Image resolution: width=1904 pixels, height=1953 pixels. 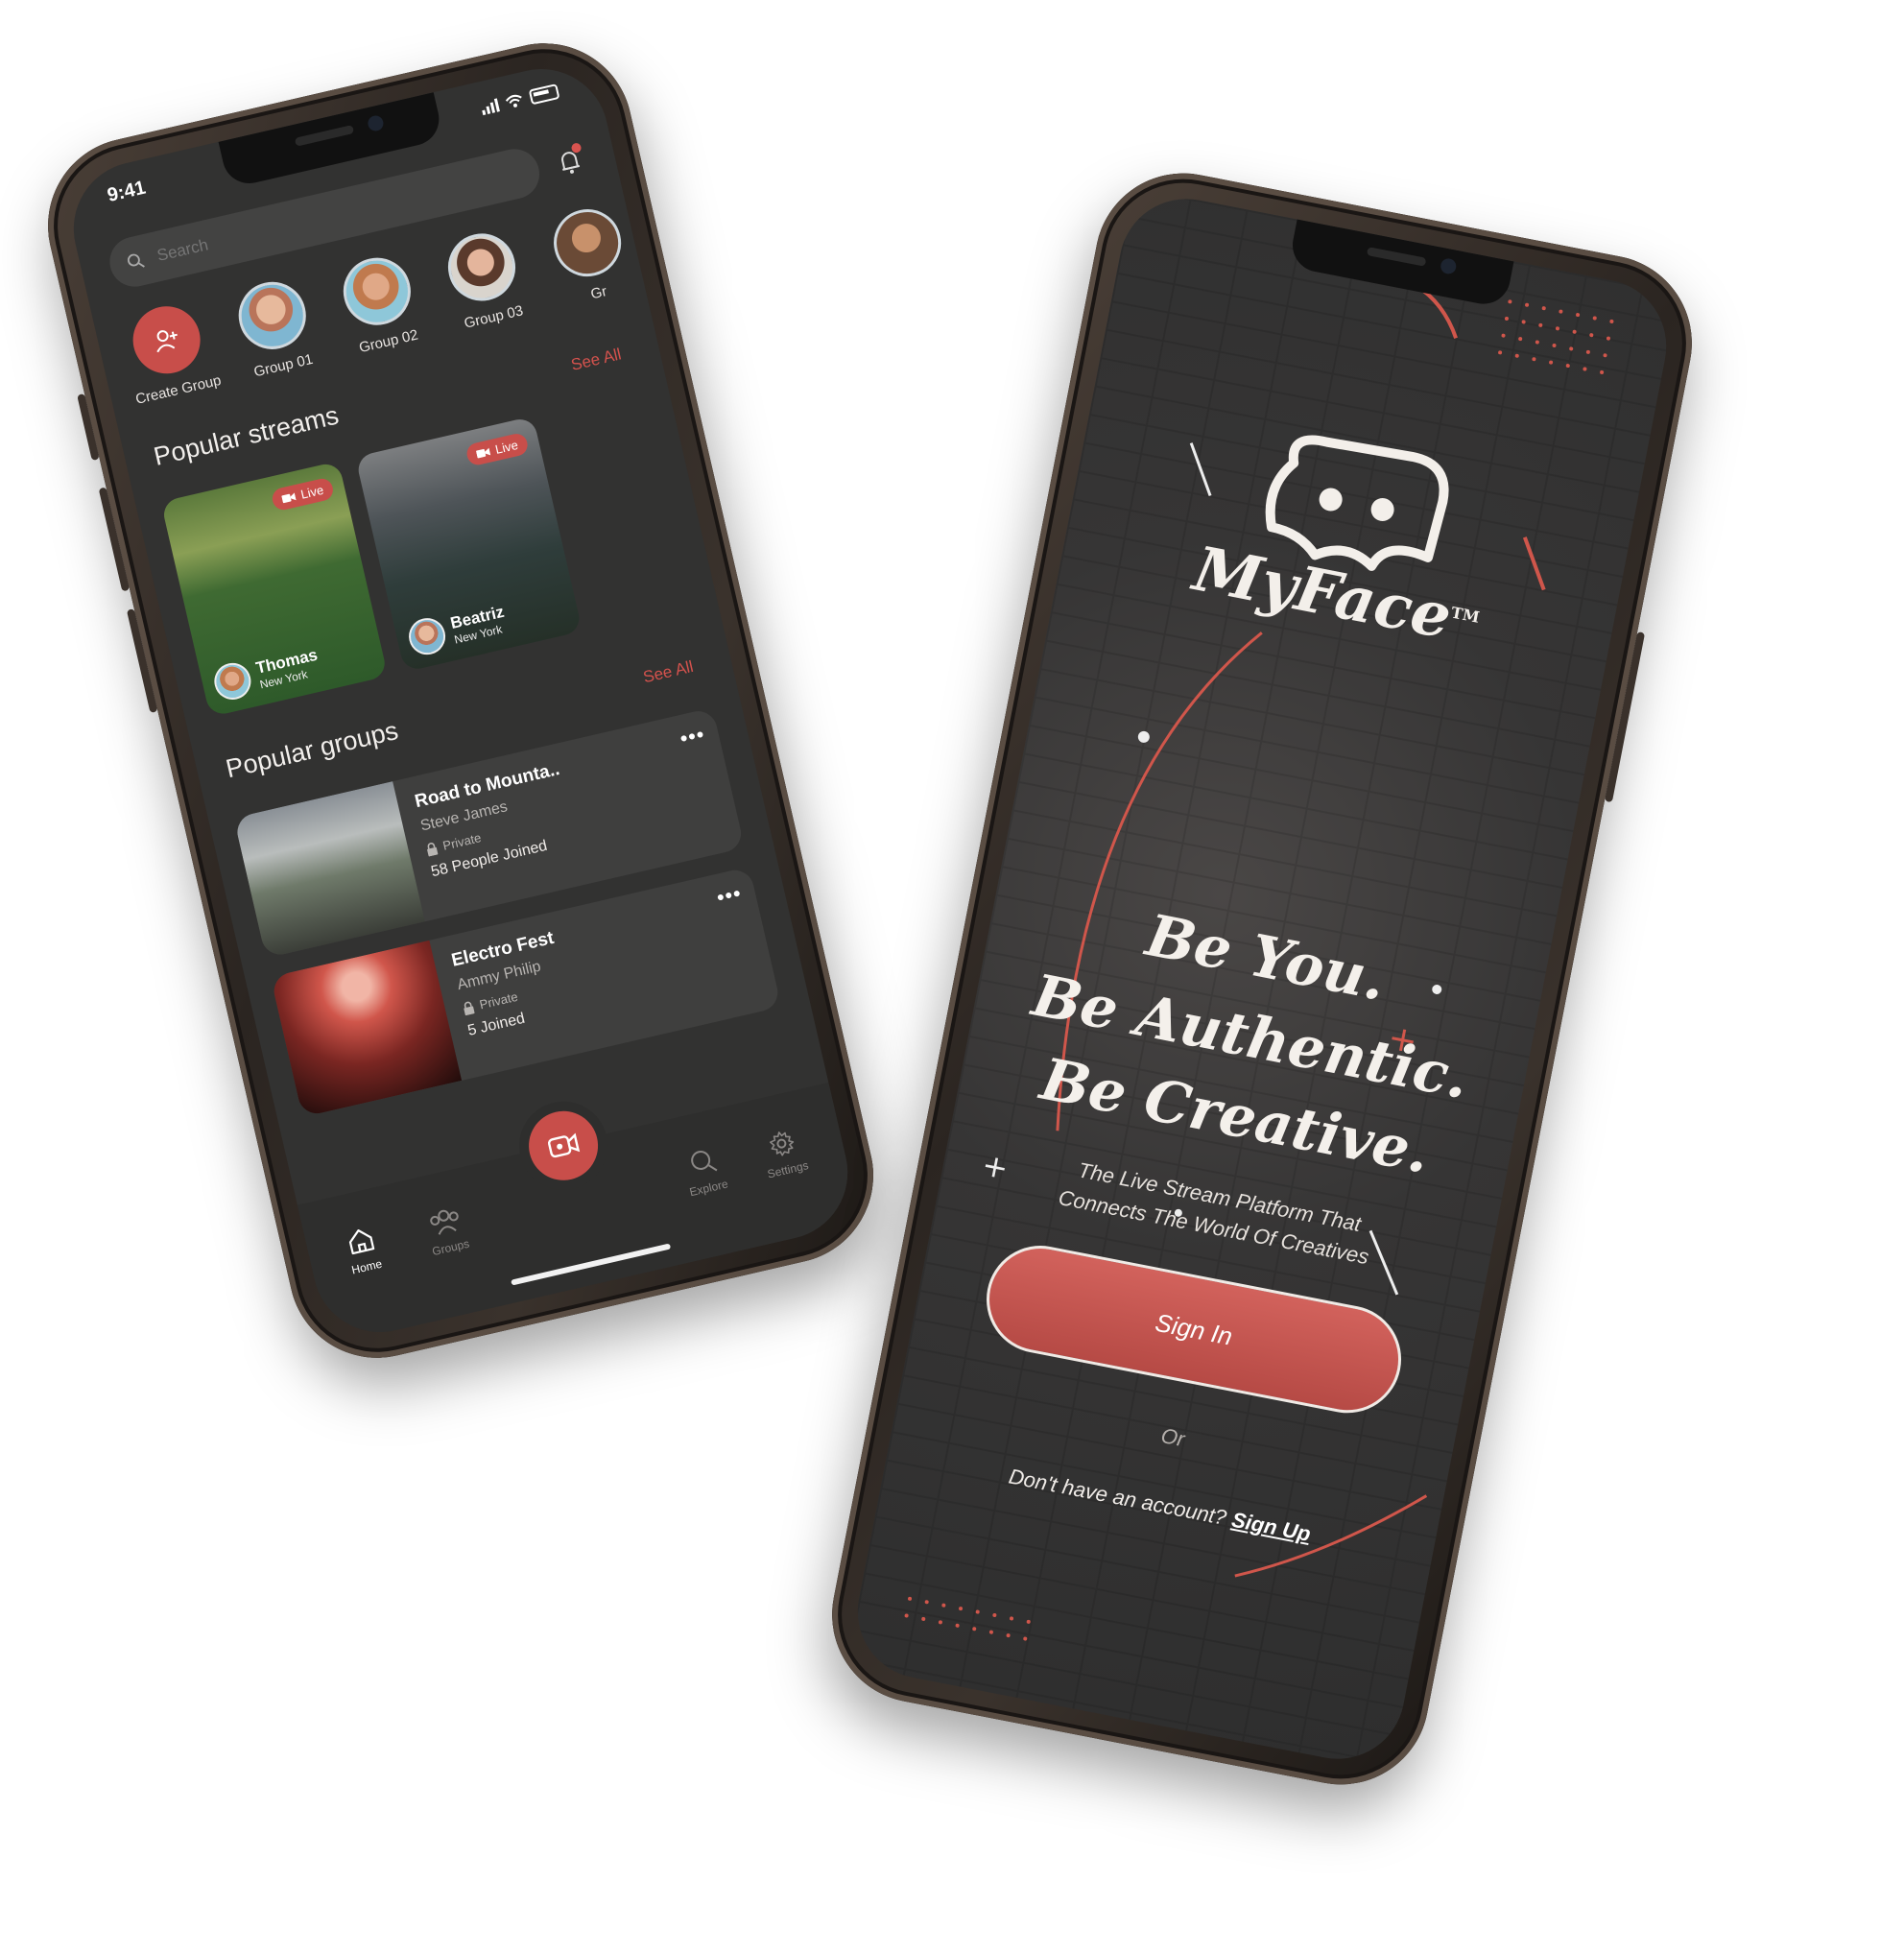 I want to click on gear-icon, so click(x=783, y=1143).